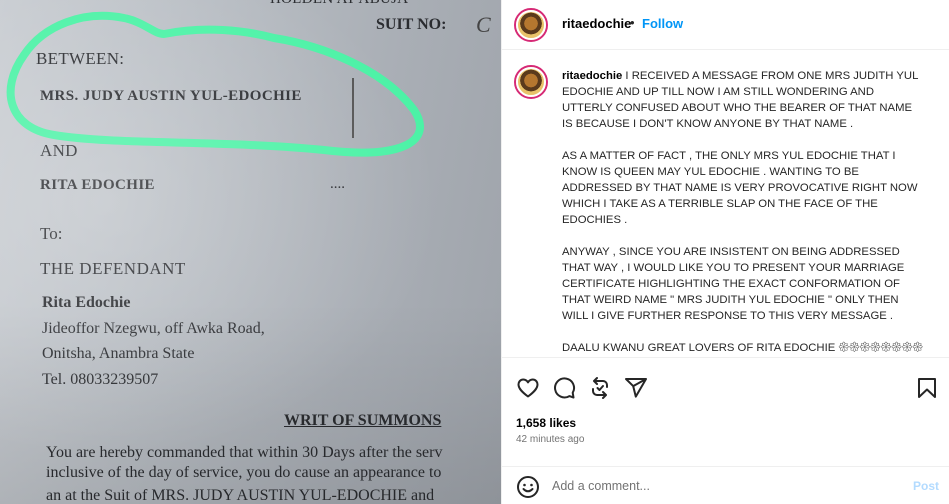 The height and width of the screenshot is (504, 949). Describe the element at coordinates (339, 4) in the screenshot. I see `doc-header-text: HOLDEN AT ABUJA` at that location.